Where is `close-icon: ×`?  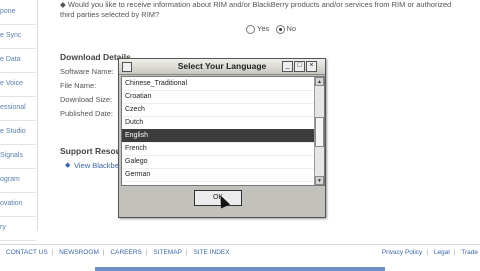
close-icon: × is located at coordinates (311, 66).